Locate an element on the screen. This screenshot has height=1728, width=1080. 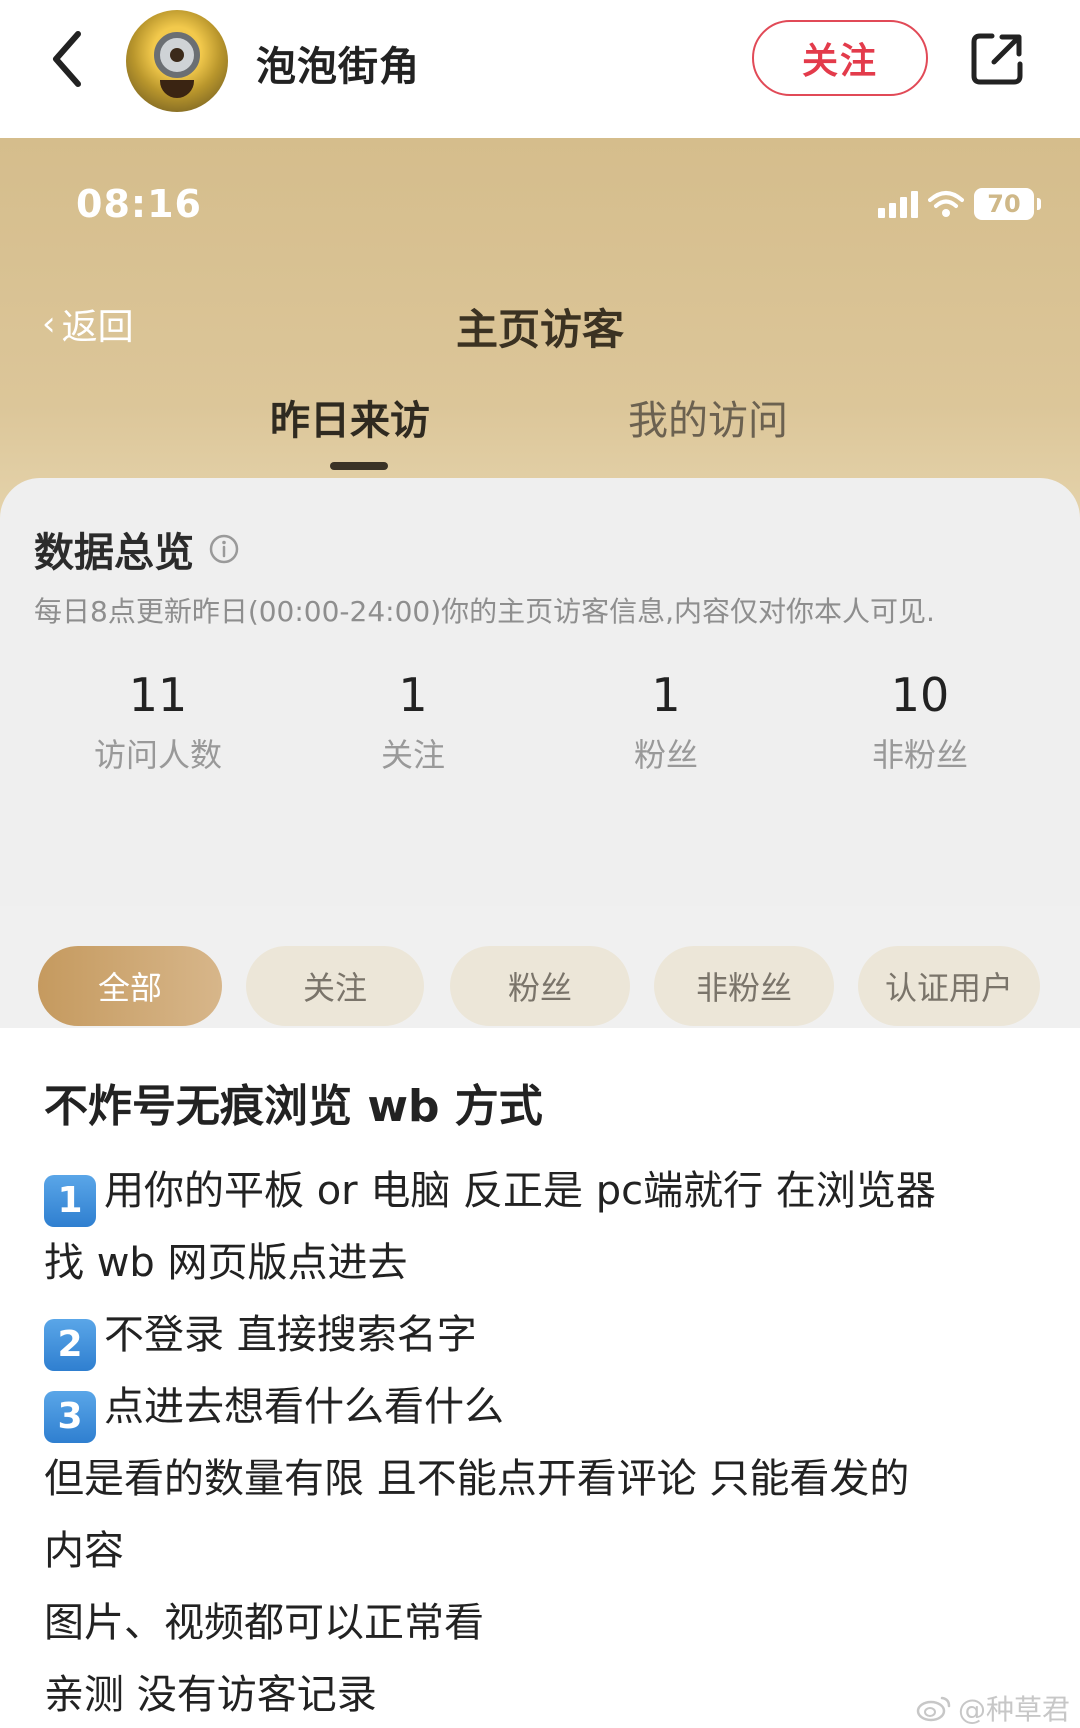
tab-yesterday-visits: 昨日来访 is located at coordinates (350, 417).